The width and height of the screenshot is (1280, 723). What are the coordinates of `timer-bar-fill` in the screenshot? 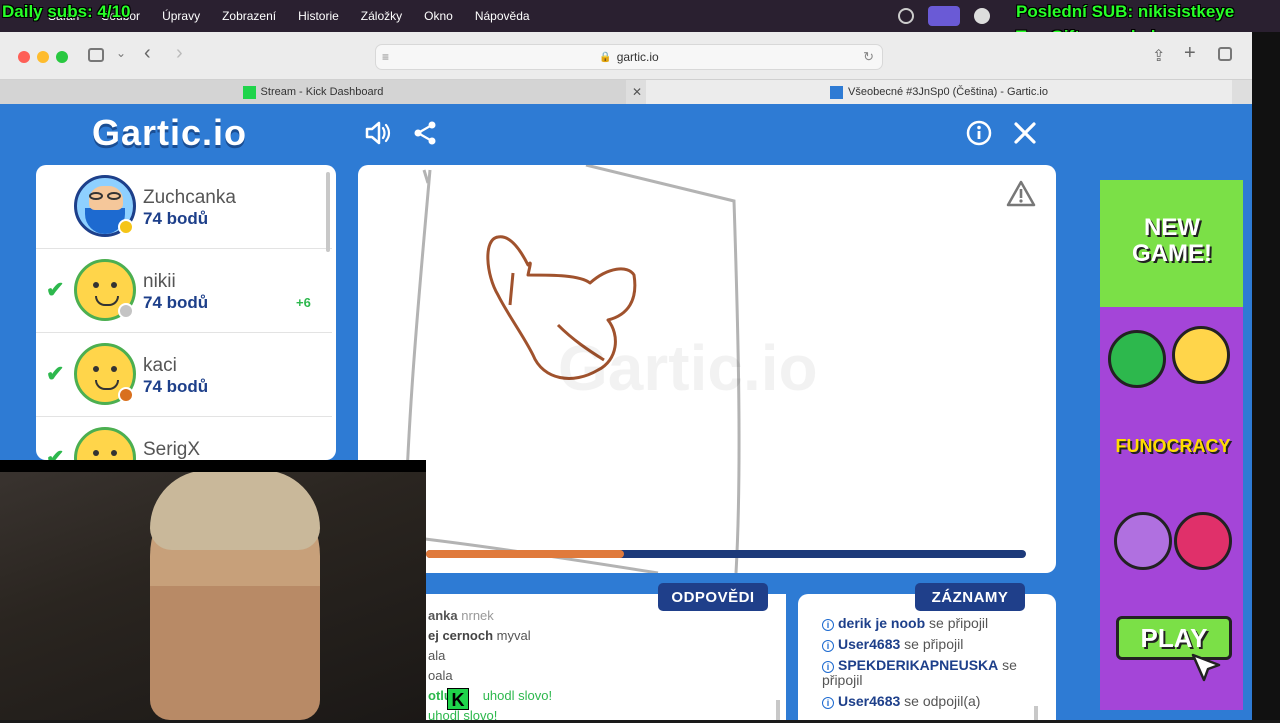 It's located at (525, 554).